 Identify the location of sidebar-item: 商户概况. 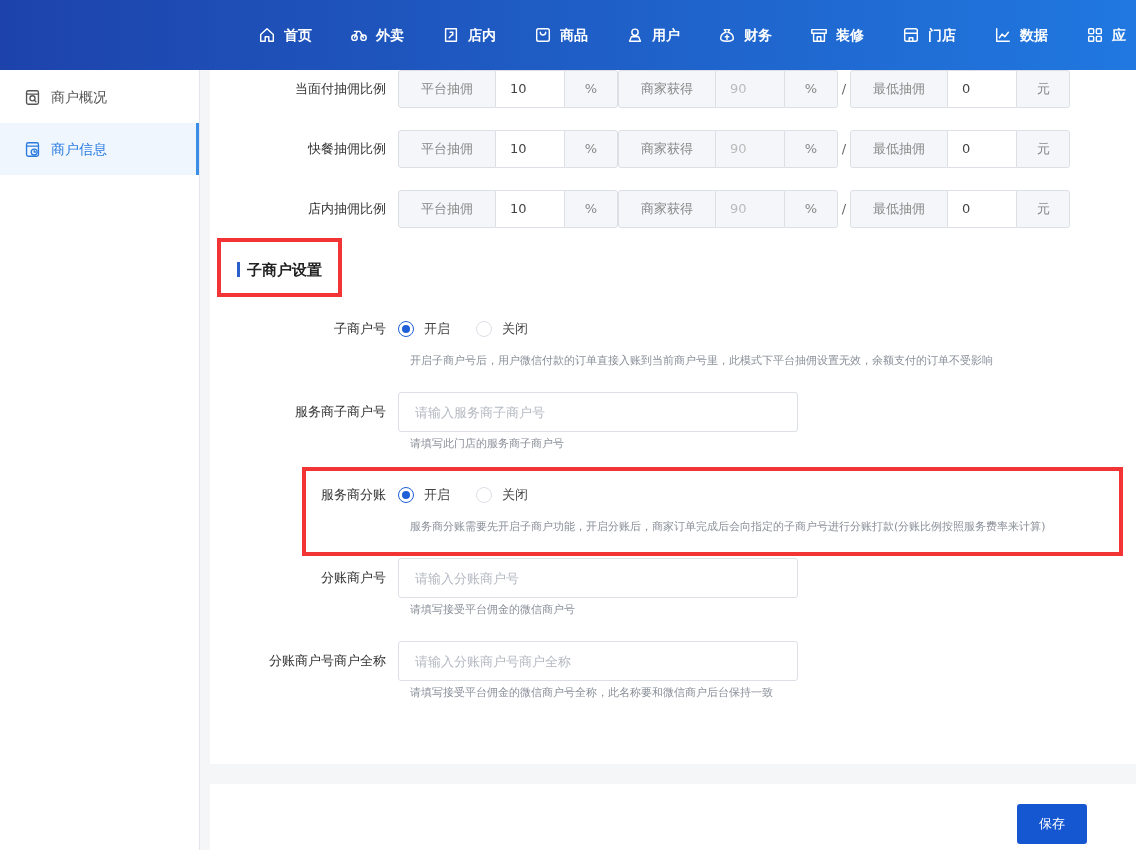
(99, 97).